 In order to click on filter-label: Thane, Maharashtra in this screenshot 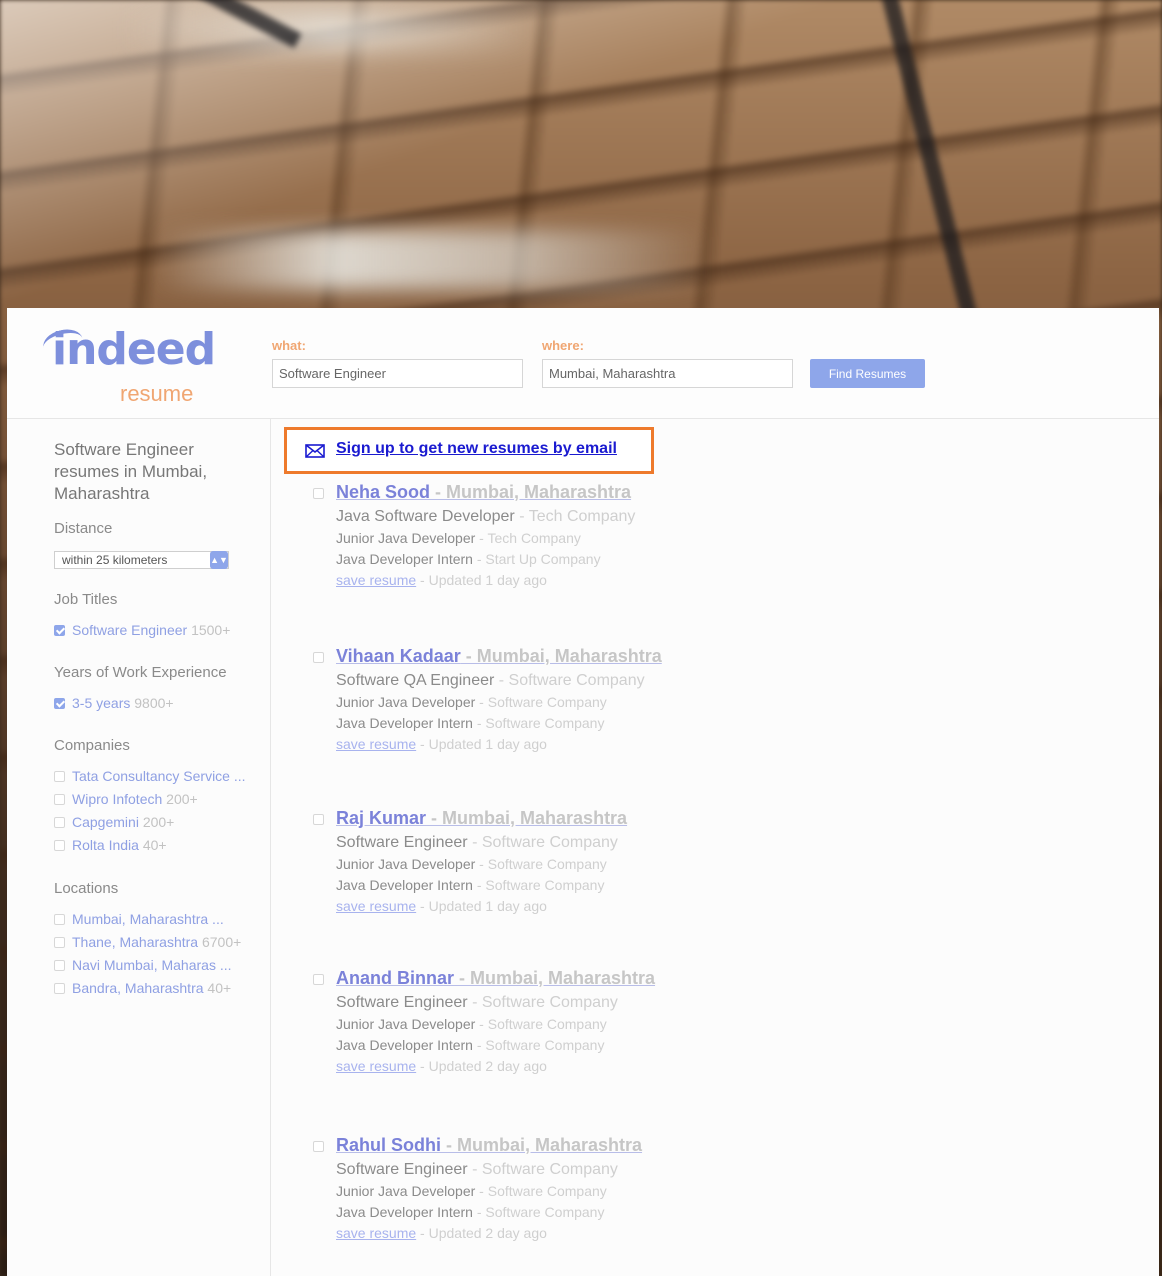, I will do `click(135, 942)`.